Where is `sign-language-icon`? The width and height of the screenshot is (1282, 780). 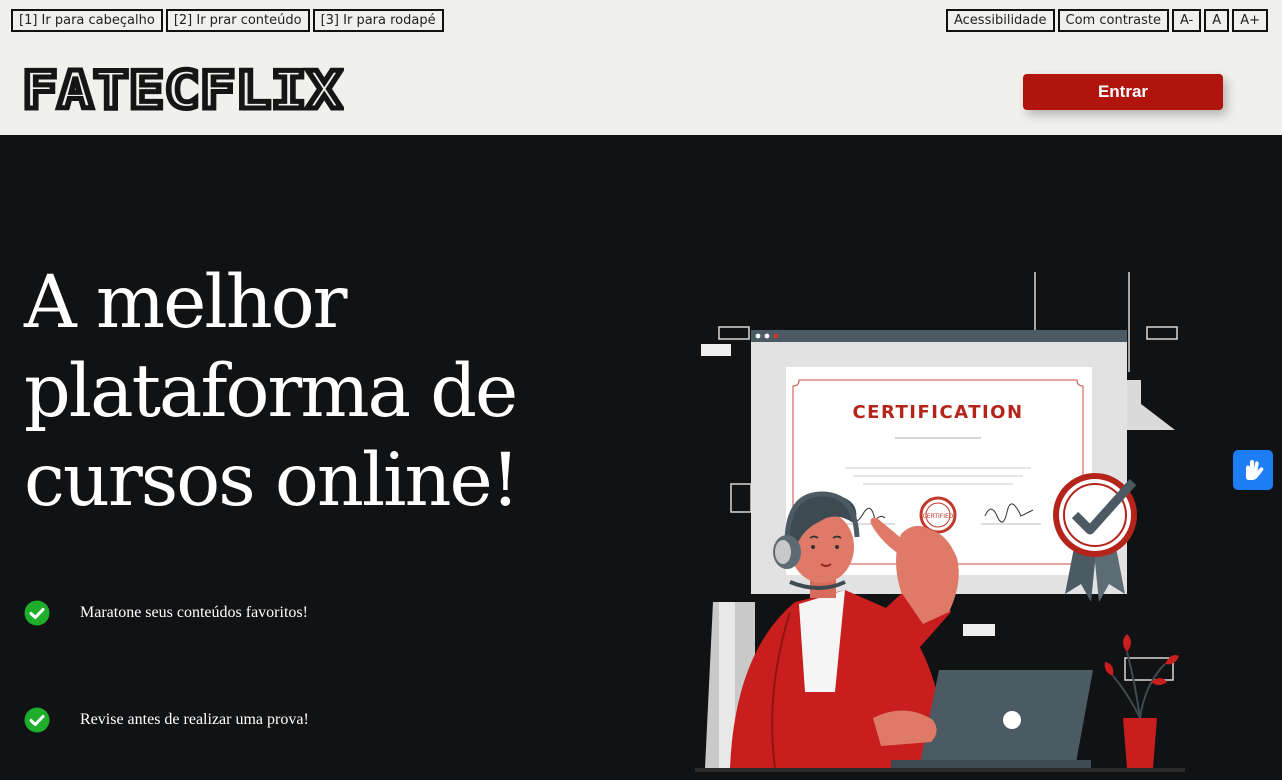
sign-language-icon is located at coordinates (1255, 470).